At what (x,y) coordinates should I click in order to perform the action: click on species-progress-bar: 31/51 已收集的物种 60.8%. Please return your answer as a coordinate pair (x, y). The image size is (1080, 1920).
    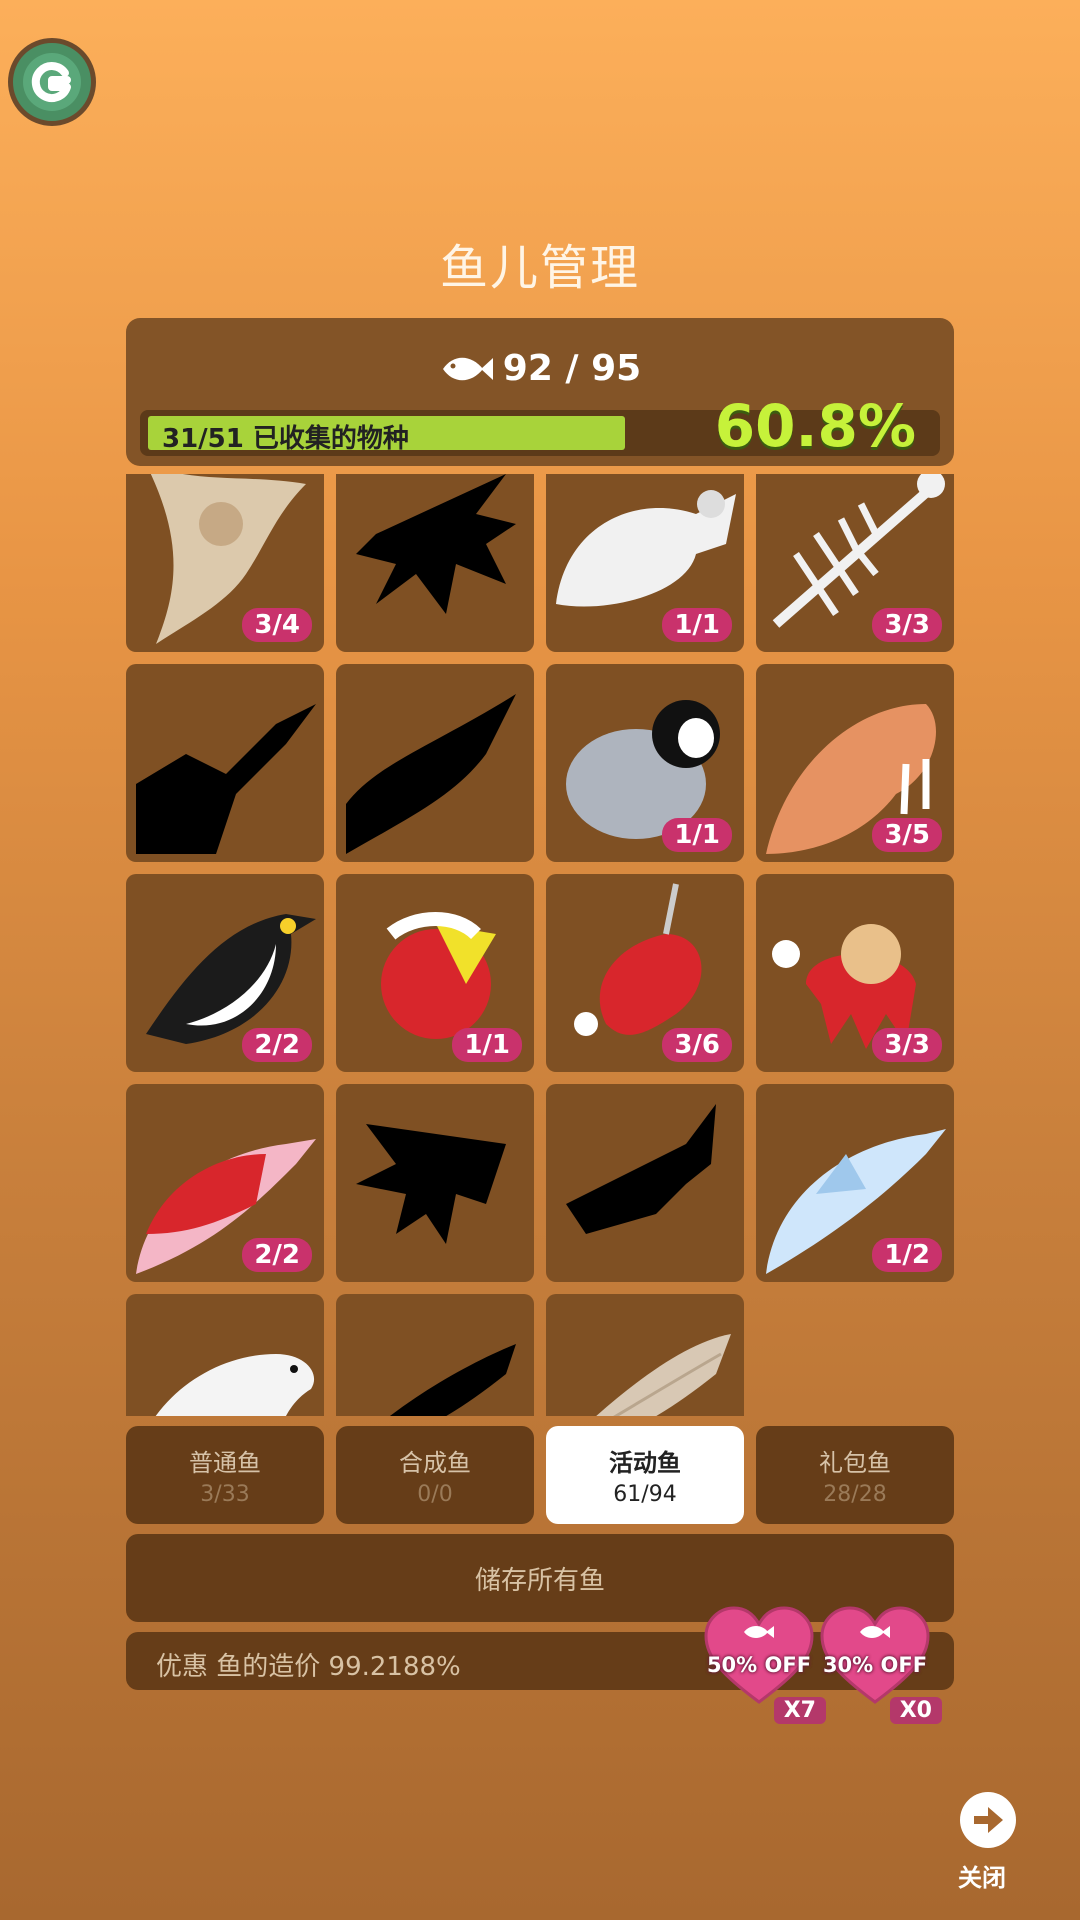
    Looking at the image, I should click on (540, 426).